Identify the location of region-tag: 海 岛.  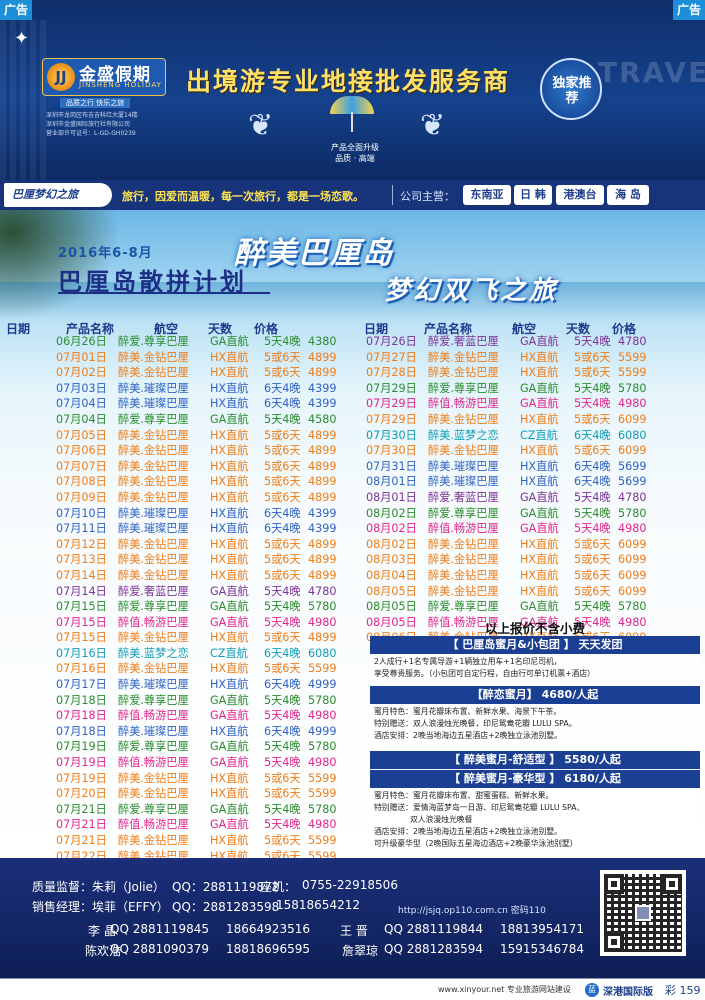
(628, 195).